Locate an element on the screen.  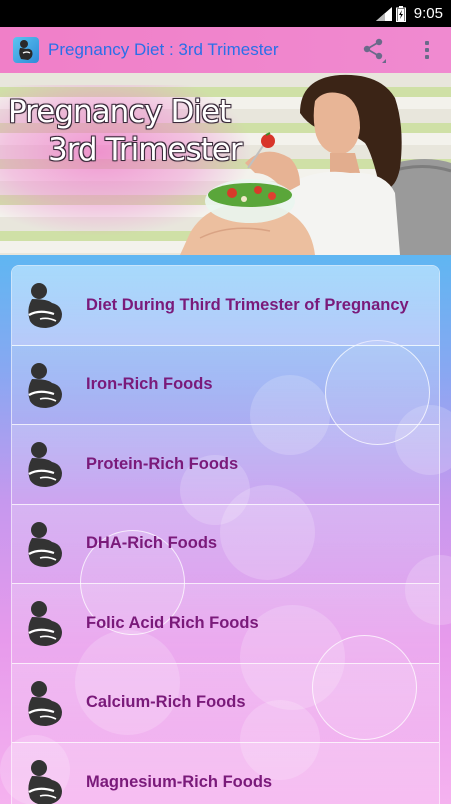
status-time: 9:05 is located at coordinates (428, 13).